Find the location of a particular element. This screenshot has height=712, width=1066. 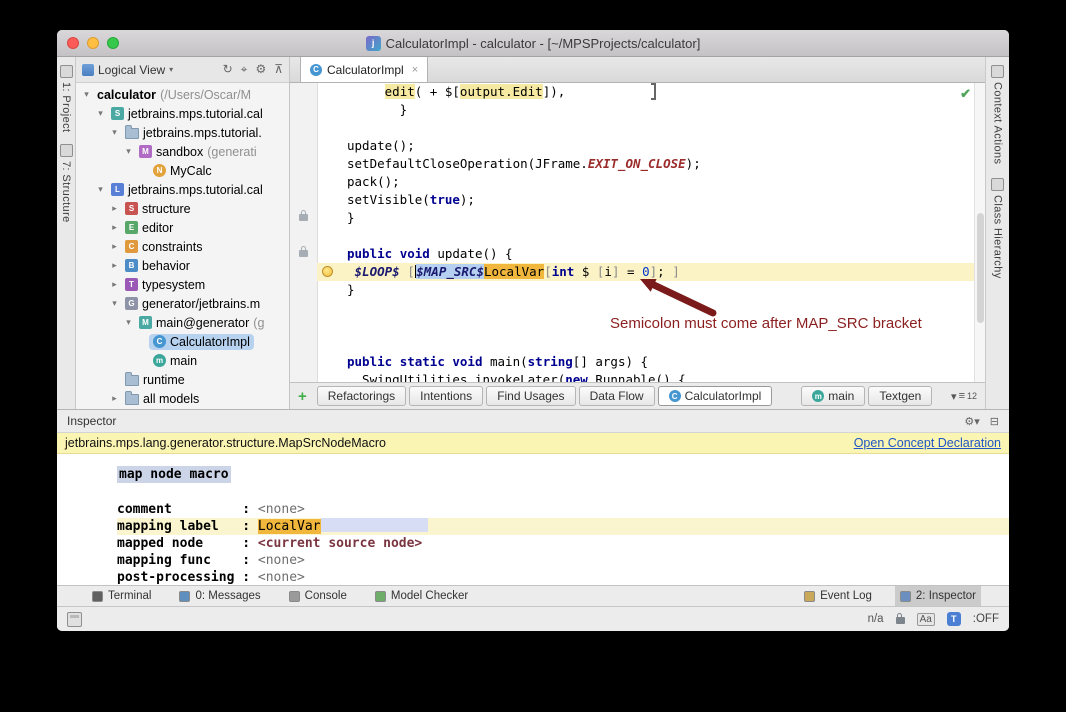

tool-tab-intentions: Intentions is located at coordinates (446, 396).